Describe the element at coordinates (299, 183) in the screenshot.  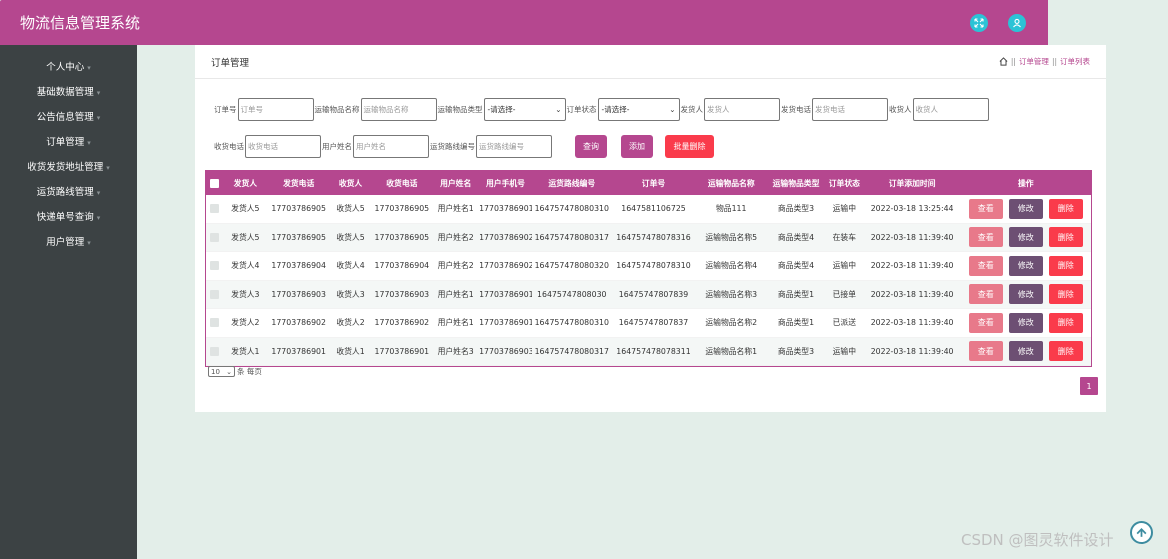
I see `column-header: 发货电话` at that location.